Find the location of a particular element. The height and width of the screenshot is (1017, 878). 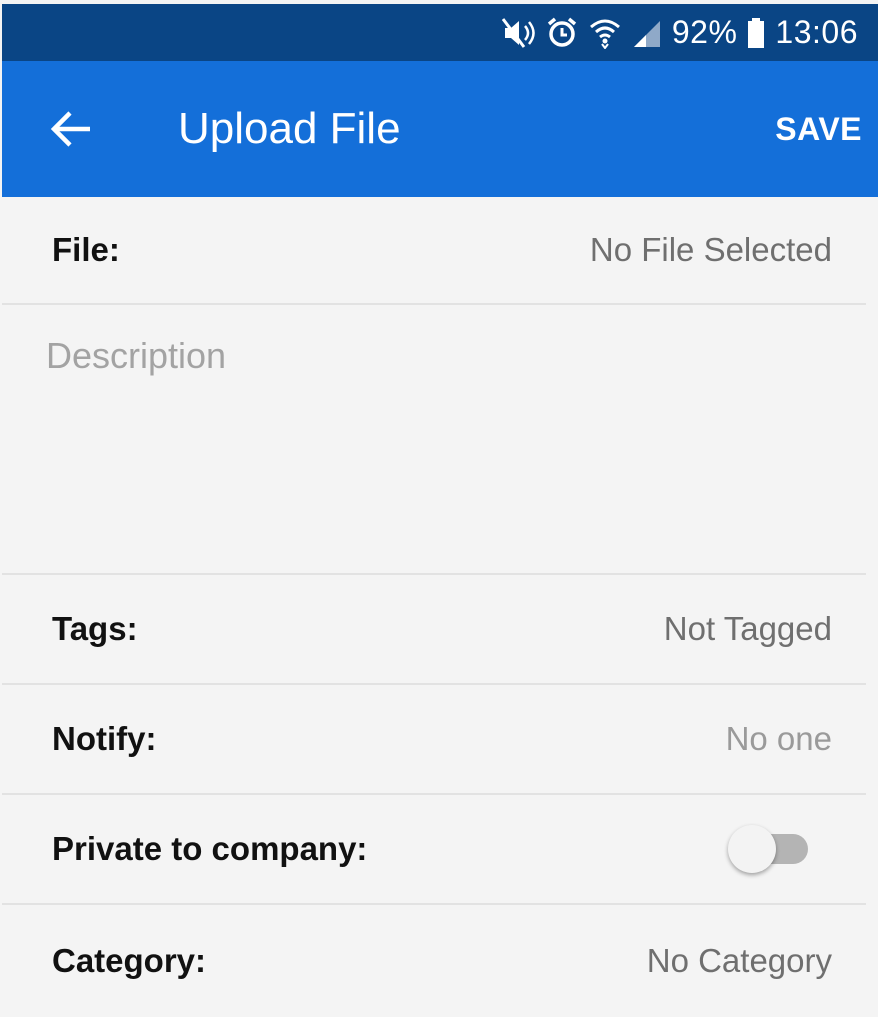

file-label: File: is located at coordinates (86, 249).